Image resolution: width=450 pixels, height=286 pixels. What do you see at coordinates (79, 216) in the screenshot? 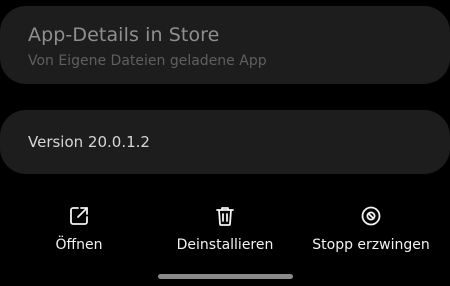
I see `open-external-icon` at bounding box center [79, 216].